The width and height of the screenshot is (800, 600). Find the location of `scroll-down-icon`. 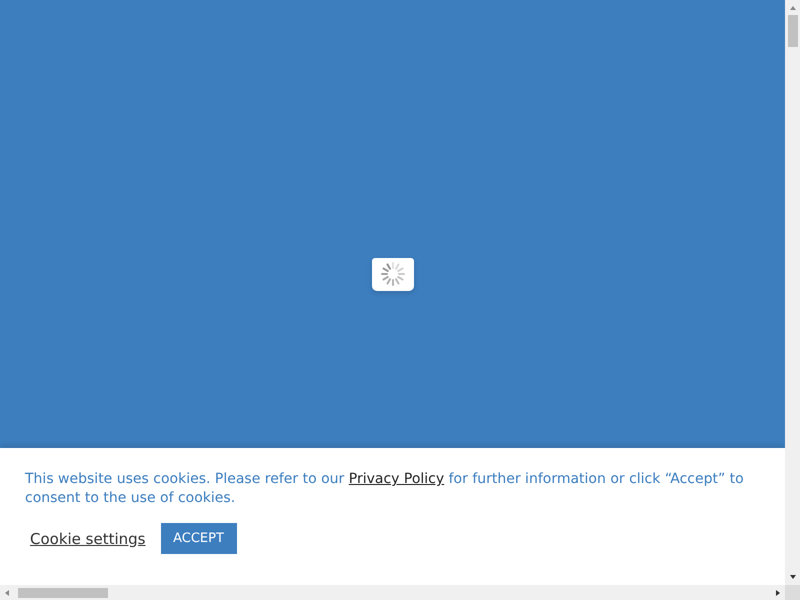

scroll-down-icon is located at coordinates (792, 577).